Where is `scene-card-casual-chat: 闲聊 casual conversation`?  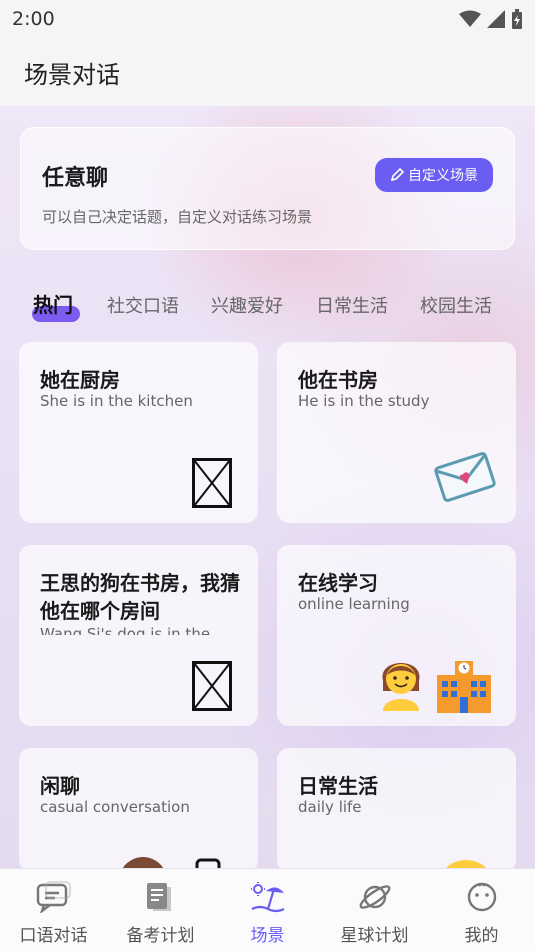
scene-card-casual-chat: 闲聊 casual conversation is located at coordinates (138, 808).